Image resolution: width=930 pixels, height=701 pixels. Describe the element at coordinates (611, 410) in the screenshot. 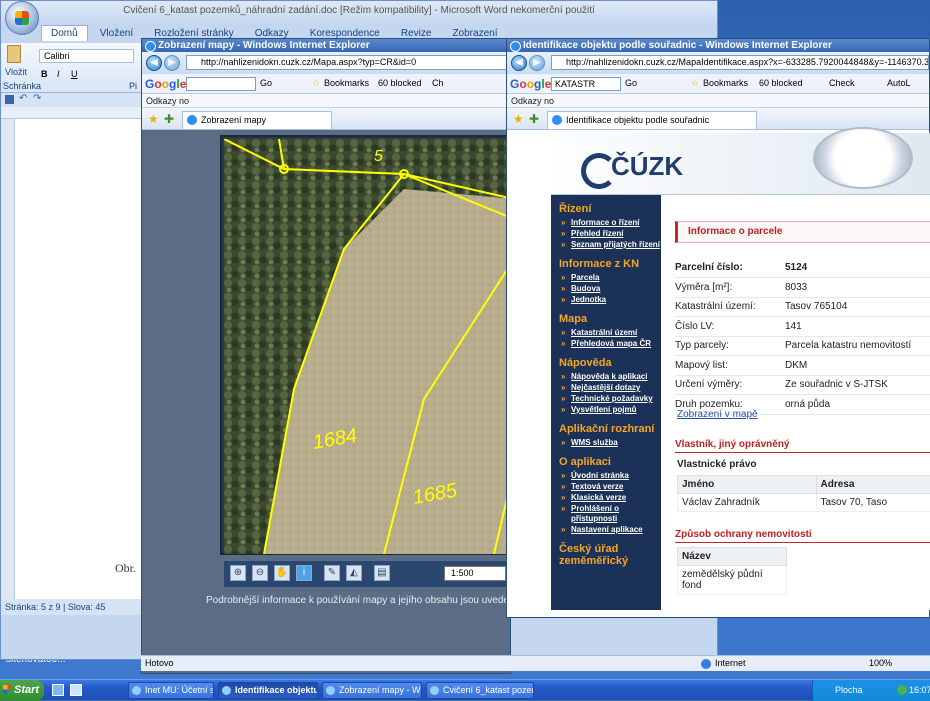

I see `sidebar-item: Vysvětlení pojmů` at that location.